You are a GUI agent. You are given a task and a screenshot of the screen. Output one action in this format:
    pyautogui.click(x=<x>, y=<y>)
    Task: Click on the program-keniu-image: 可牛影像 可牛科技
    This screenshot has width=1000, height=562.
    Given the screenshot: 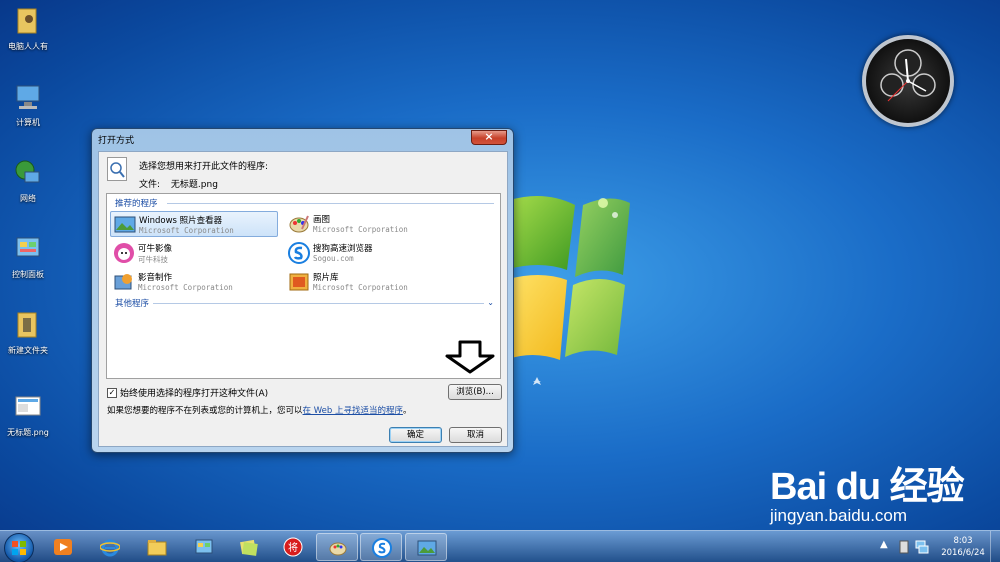 What is the action you would take?
    pyautogui.click(x=194, y=253)
    